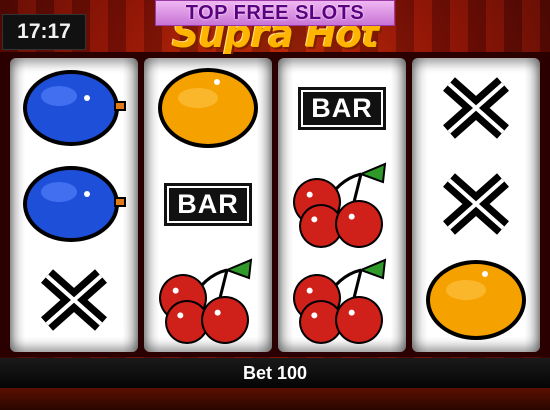  What do you see at coordinates (44, 32) in the screenshot?
I see `clock-display: 17:17` at bounding box center [44, 32].